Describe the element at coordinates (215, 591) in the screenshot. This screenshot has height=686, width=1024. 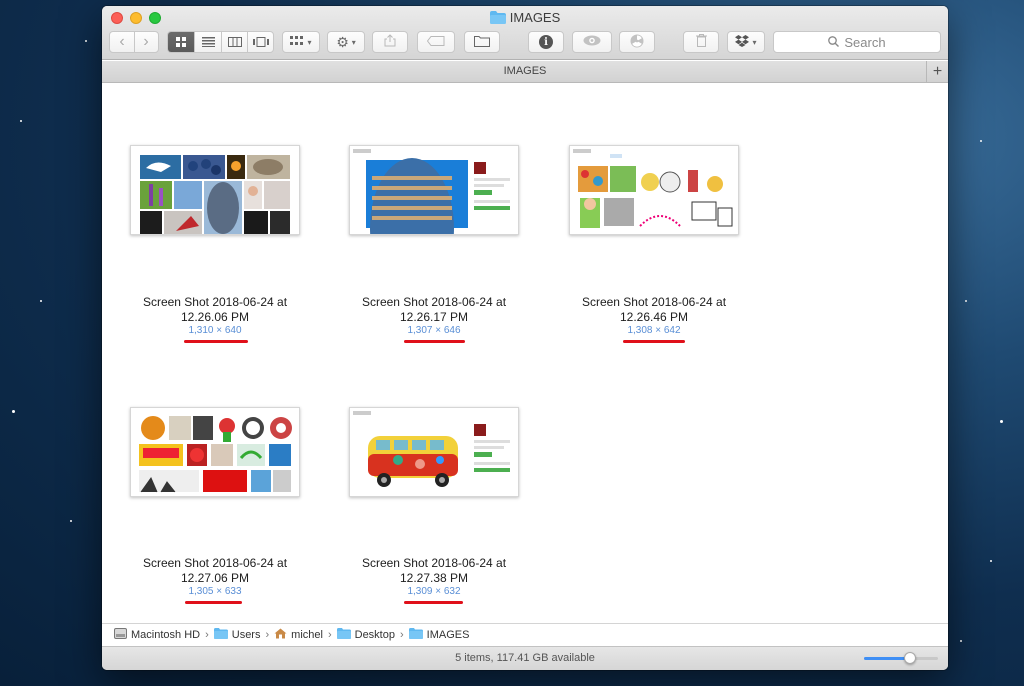
I see `image-dimensions: 1,305 × 633` at that location.